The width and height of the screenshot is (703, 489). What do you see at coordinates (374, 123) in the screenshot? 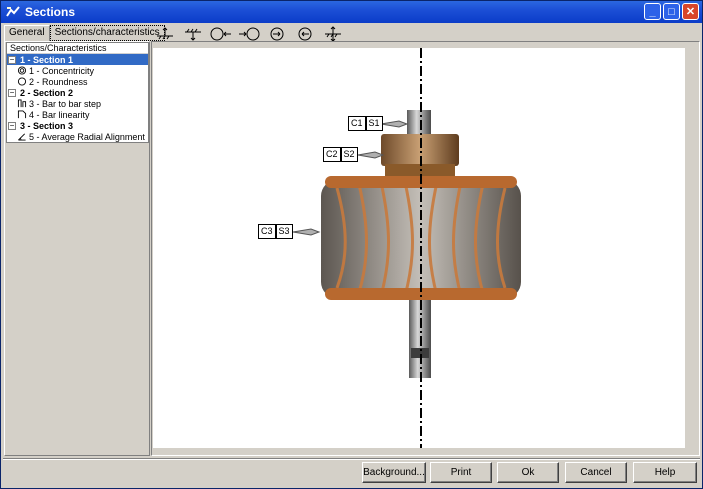
I see `probe-s-label: S1` at bounding box center [374, 123].